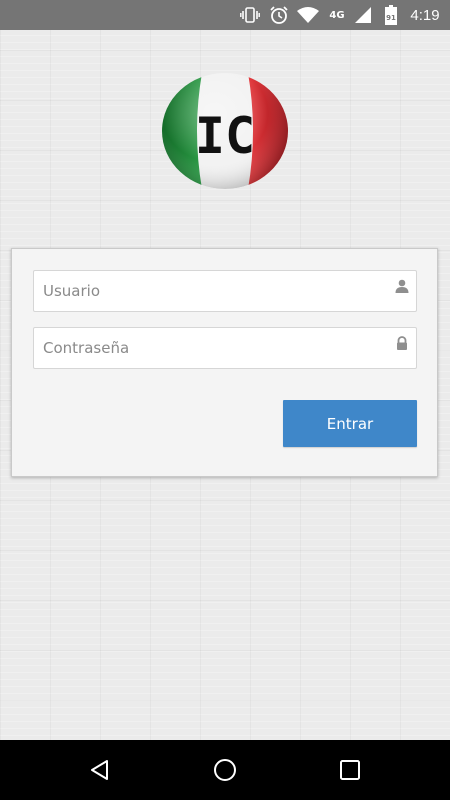 The image size is (450, 800). What do you see at coordinates (337, 15) in the screenshot?
I see `network-type: 4G` at bounding box center [337, 15].